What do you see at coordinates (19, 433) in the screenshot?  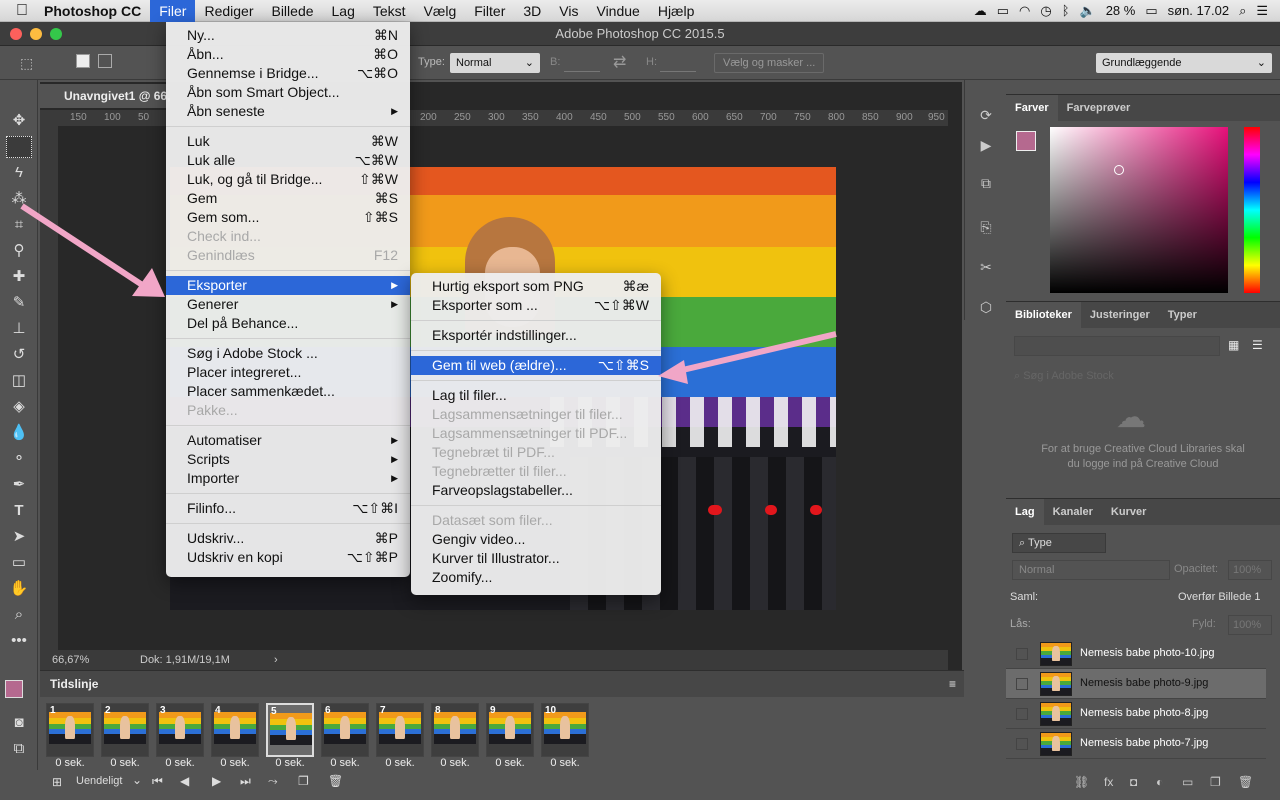 I see `blur-tool-icon: 💧` at bounding box center [19, 433].